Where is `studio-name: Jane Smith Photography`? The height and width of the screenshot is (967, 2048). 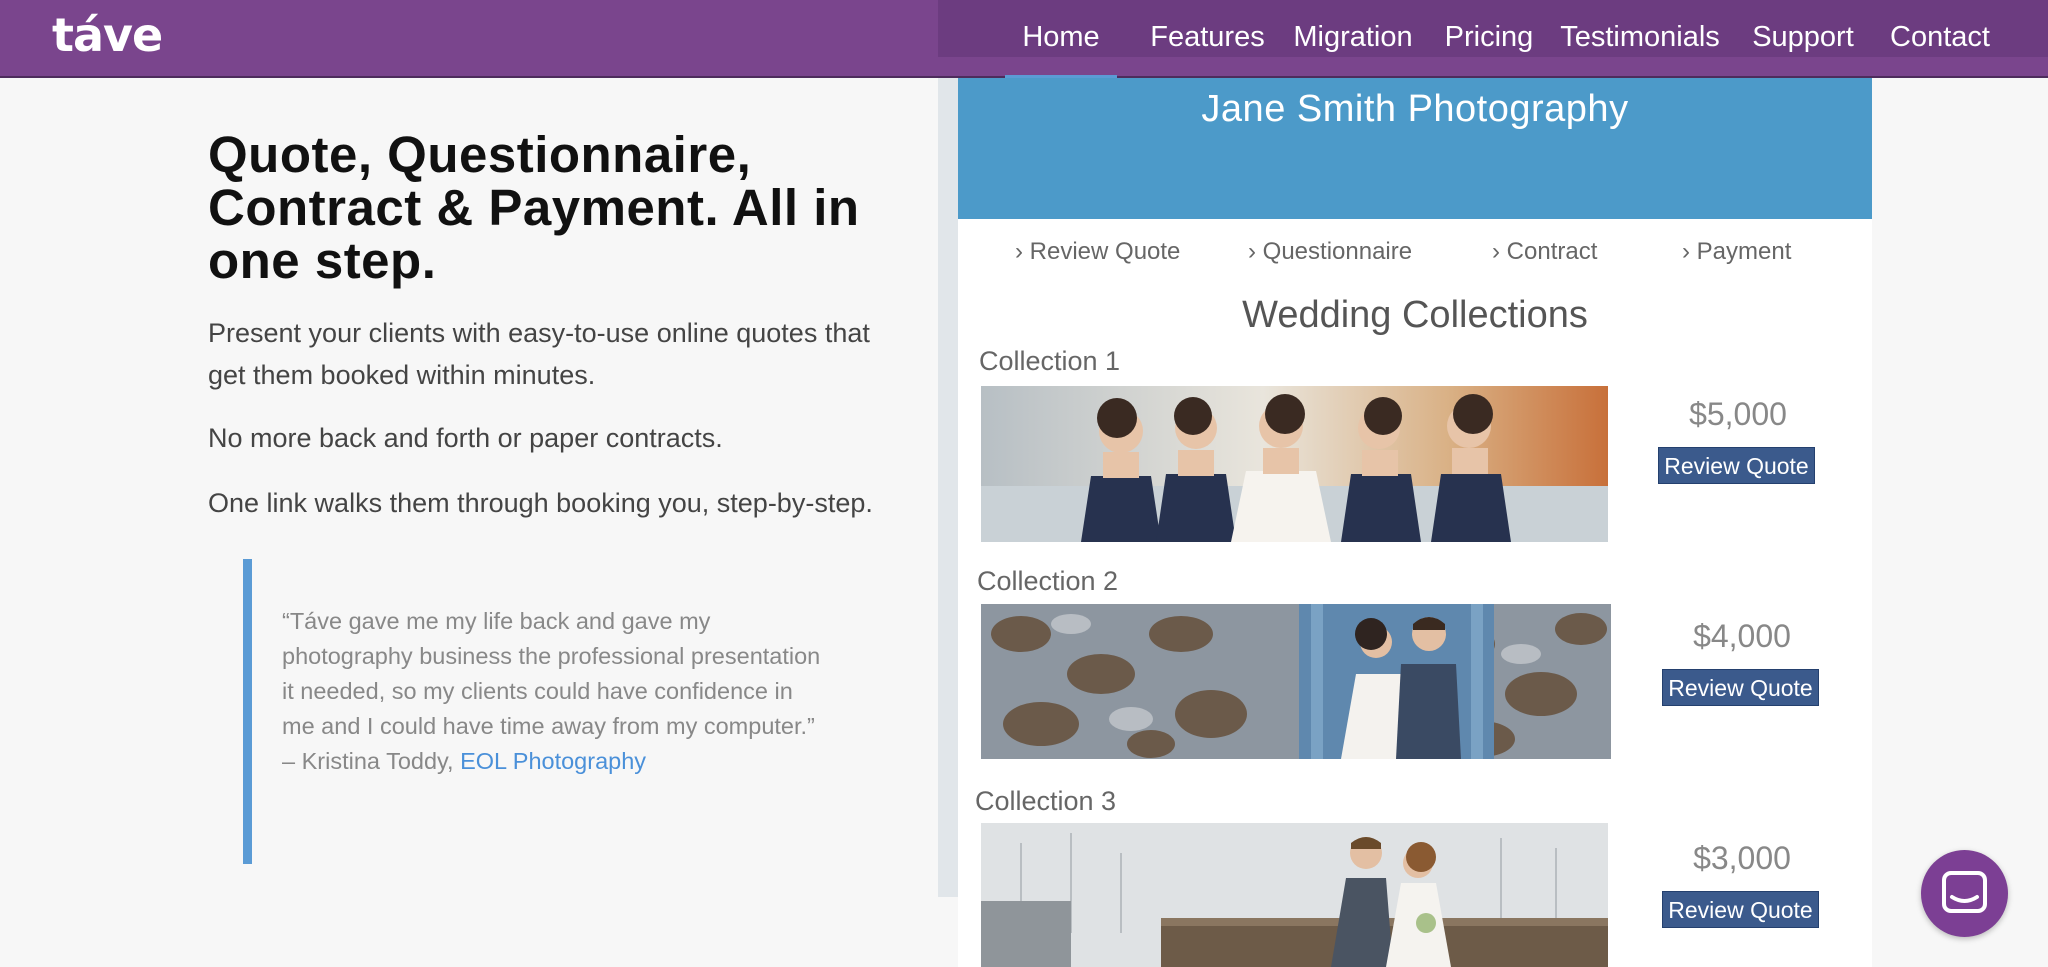
studio-name: Jane Smith Photography is located at coordinates (1415, 109).